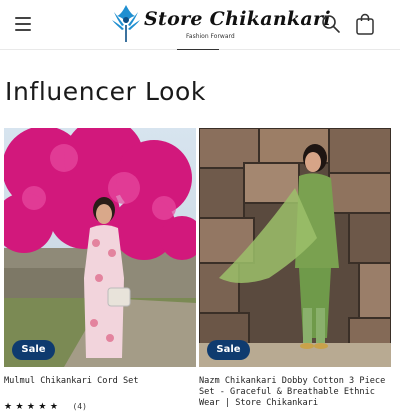 This screenshot has width=400, height=420. I want to click on page-title: Influencer Look, so click(105, 91).